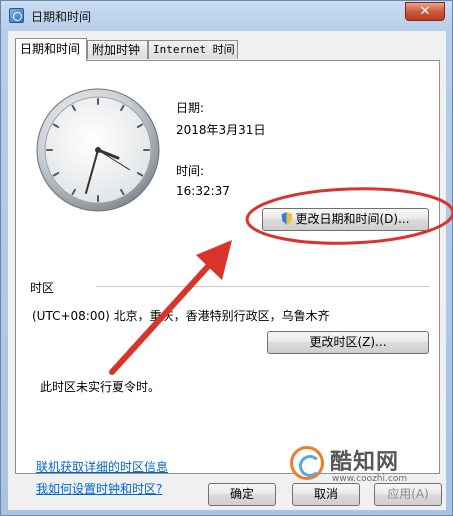  What do you see at coordinates (42, 288) in the screenshot?
I see `timezone-header: 时区` at bounding box center [42, 288].